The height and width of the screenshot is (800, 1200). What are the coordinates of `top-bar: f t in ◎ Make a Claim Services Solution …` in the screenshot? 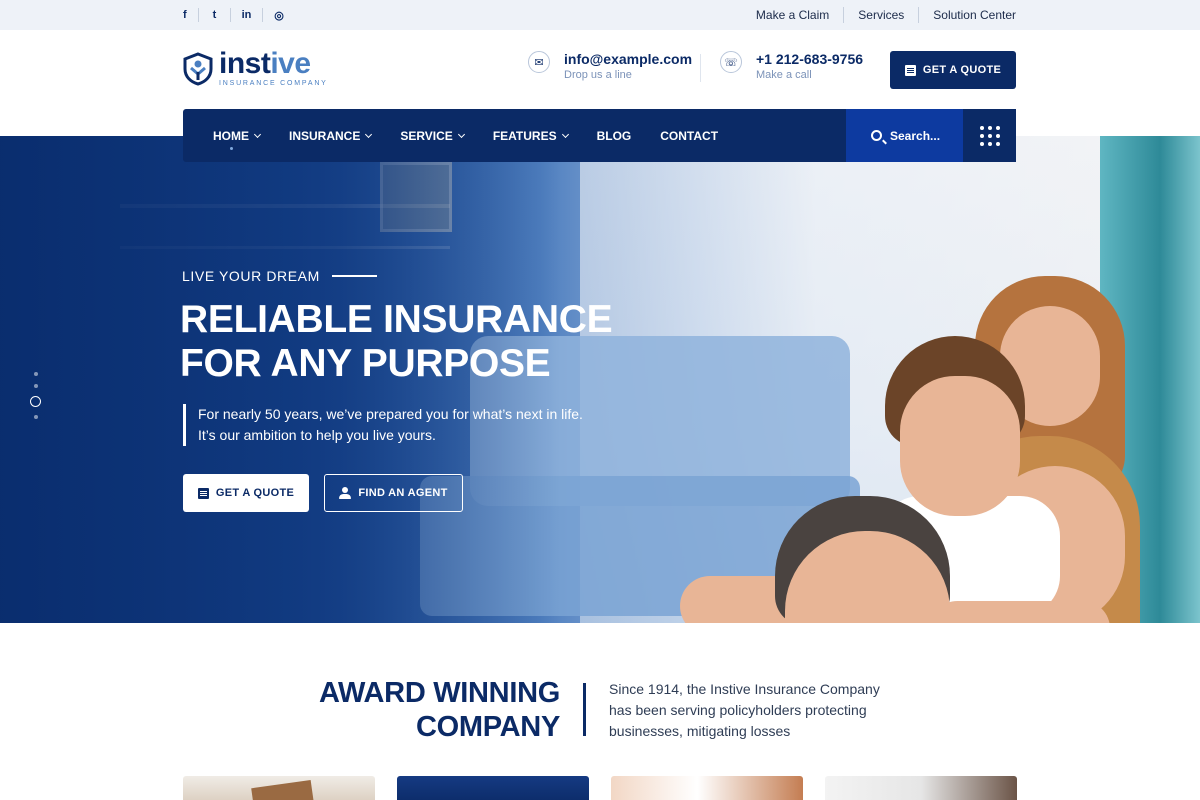 It's located at (600, 15).